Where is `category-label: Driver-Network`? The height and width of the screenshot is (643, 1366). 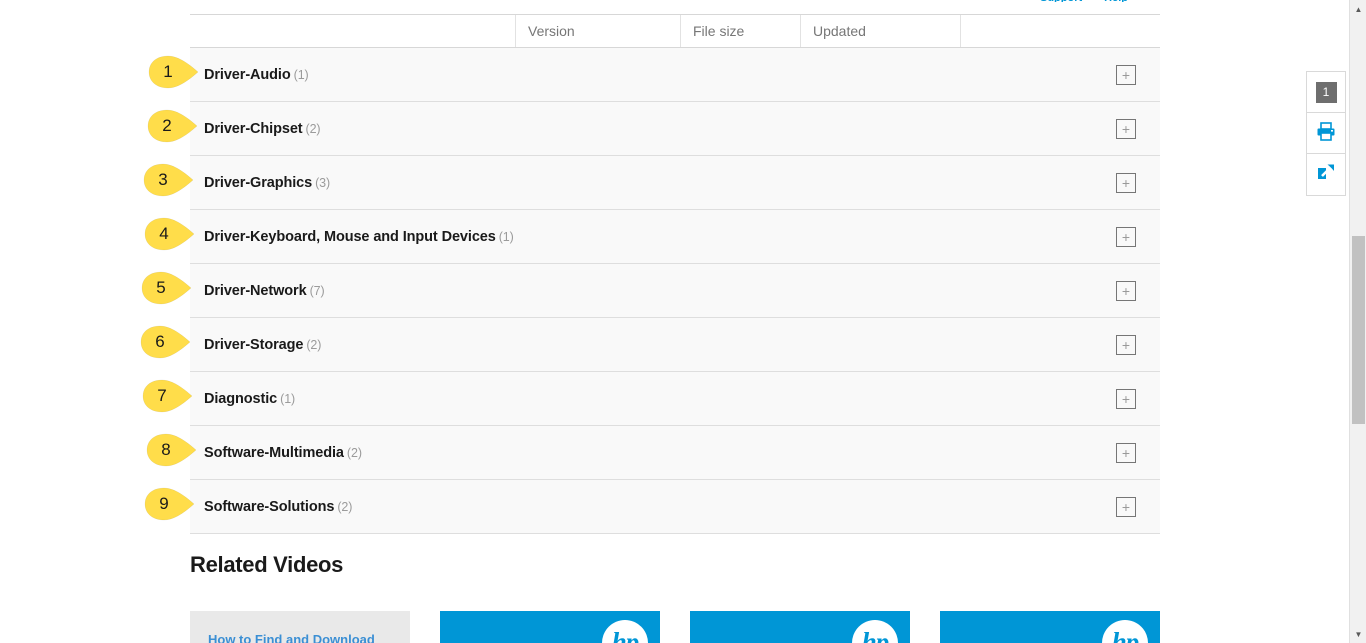
category-label: Driver-Network is located at coordinates (255, 290).